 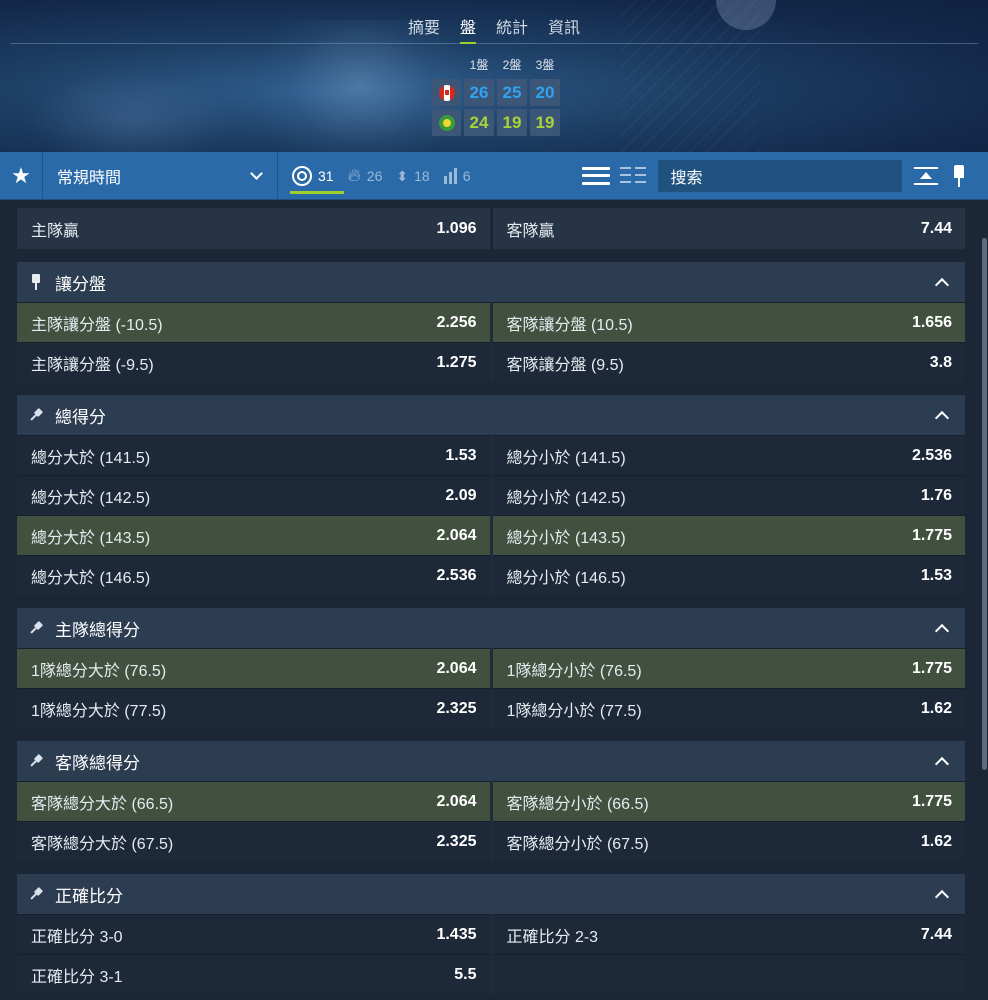 I want to click on odds-value: 1.53, so click(x=936, y=575).